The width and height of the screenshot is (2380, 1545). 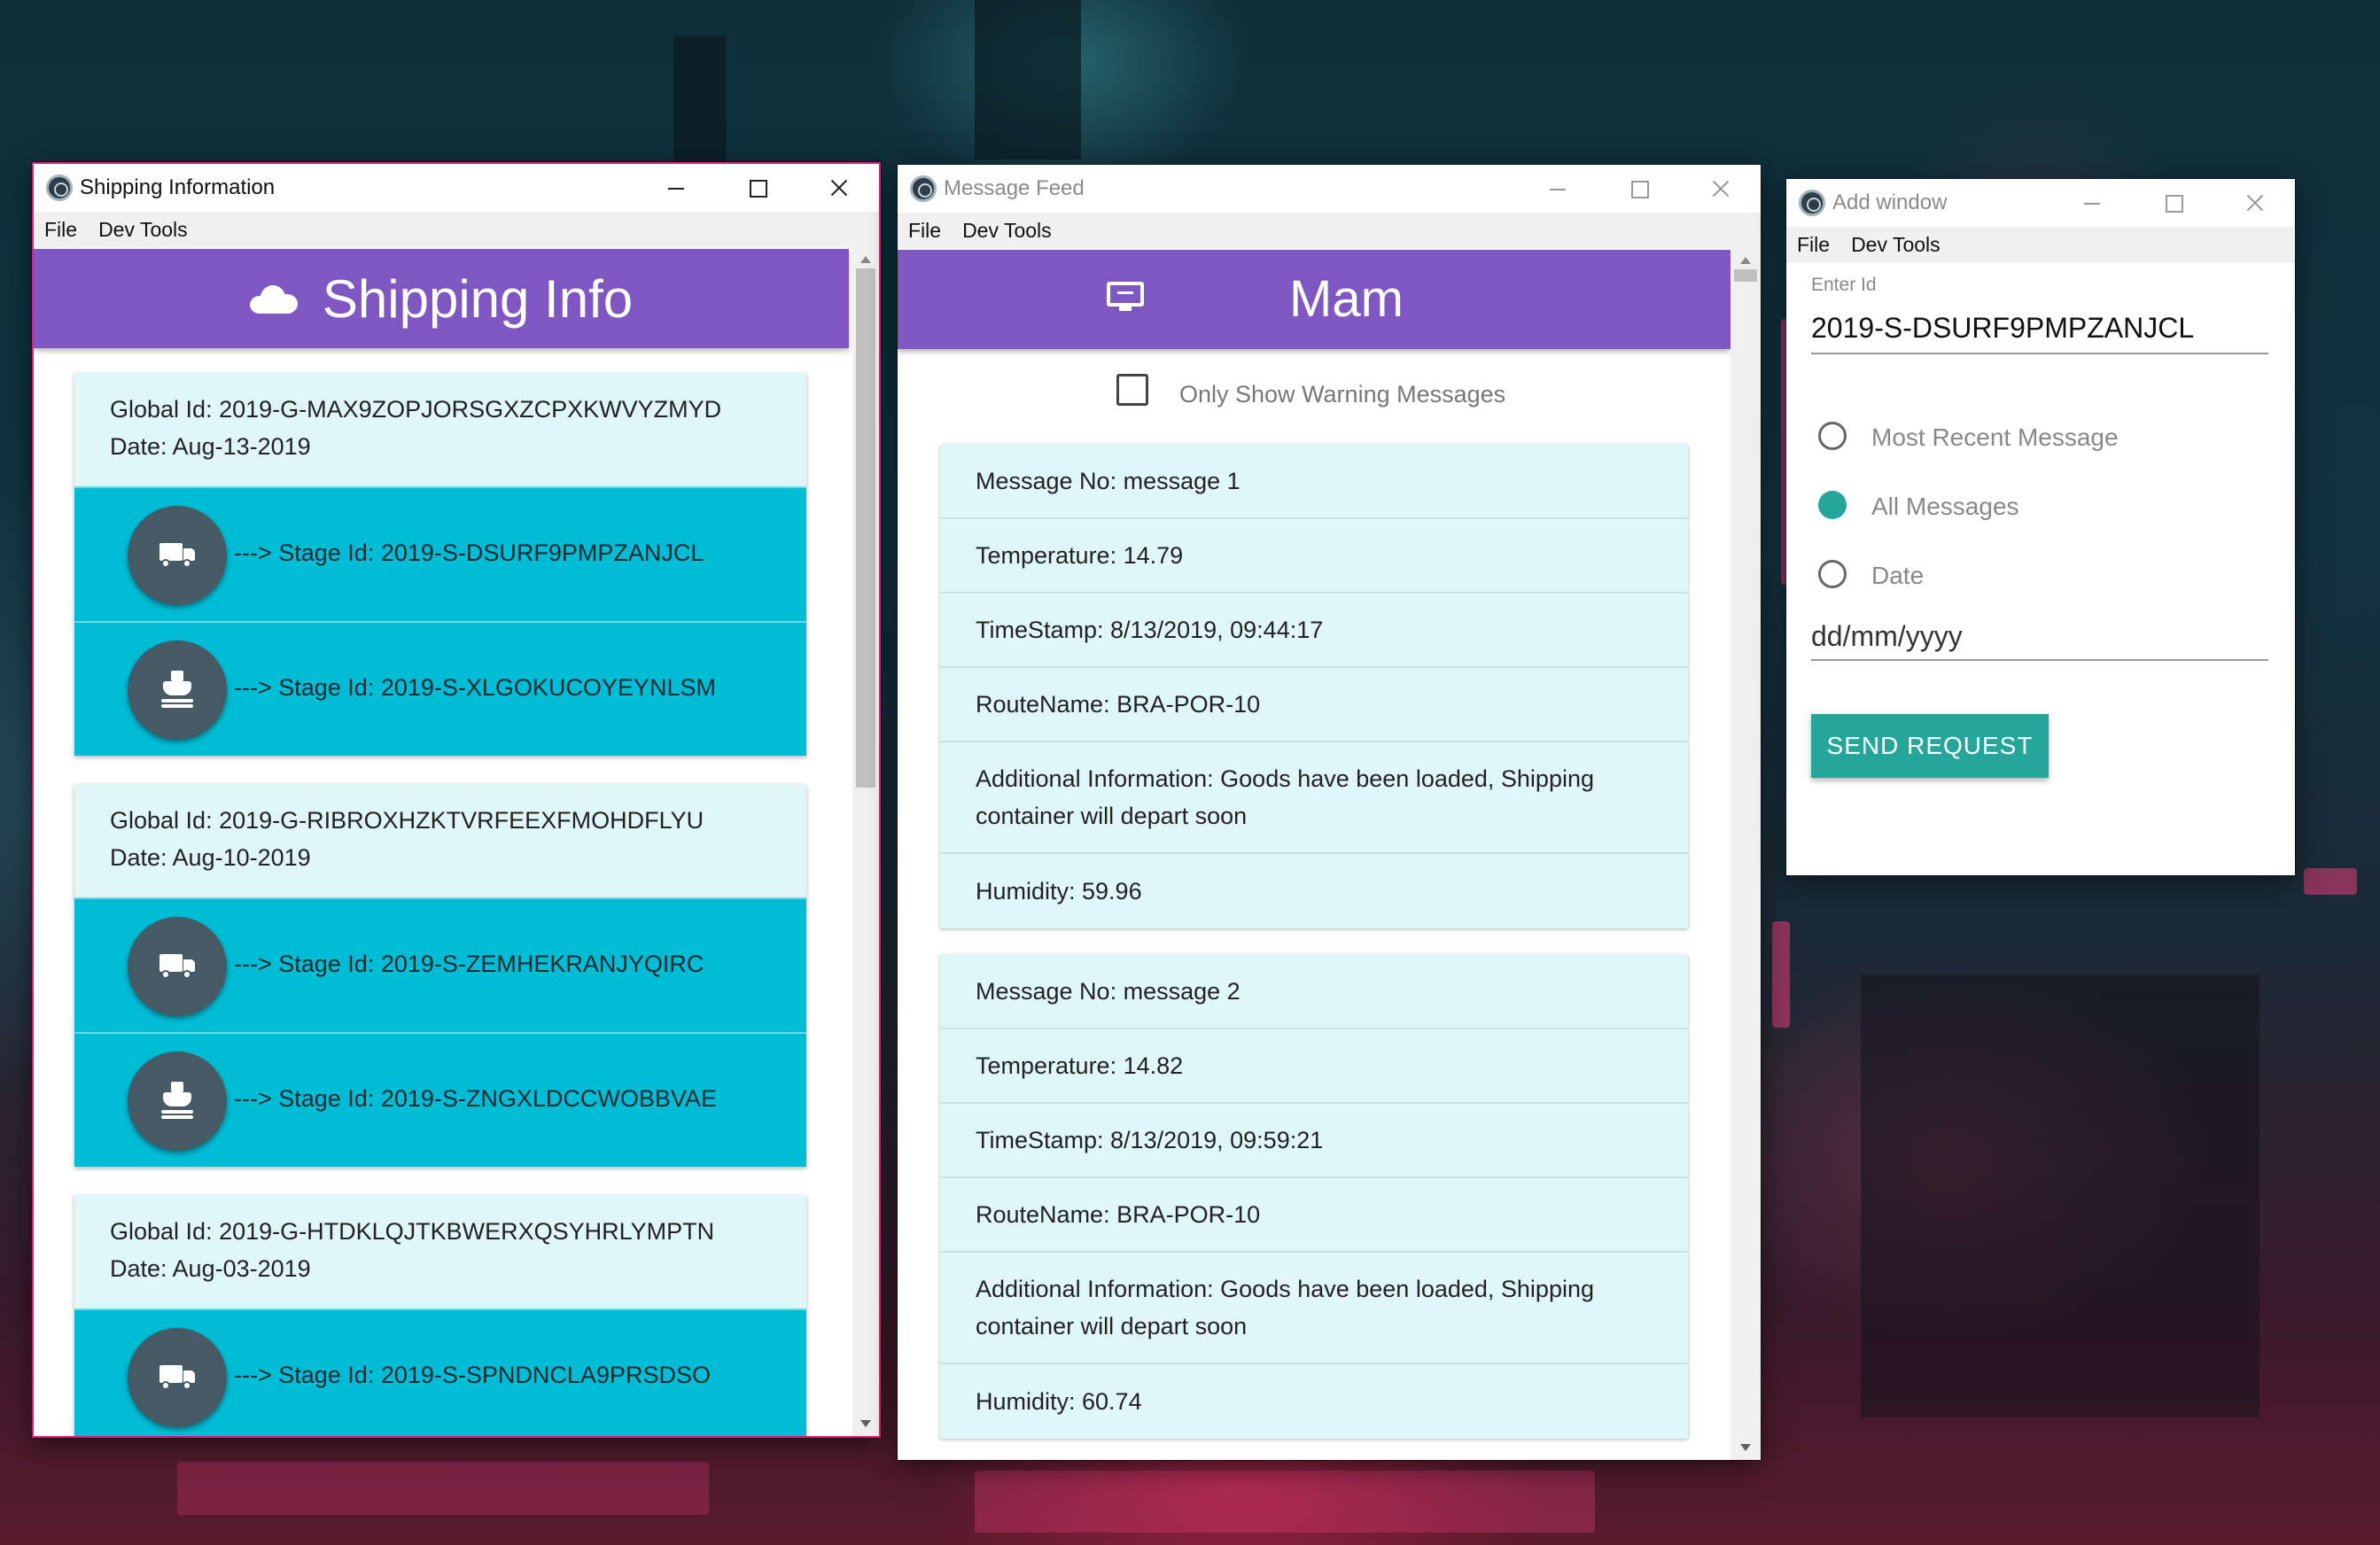 What do you see at coordinates (273, 298) in the screenshot?
I see `cloud-icon` at bounding box center [273, 298].